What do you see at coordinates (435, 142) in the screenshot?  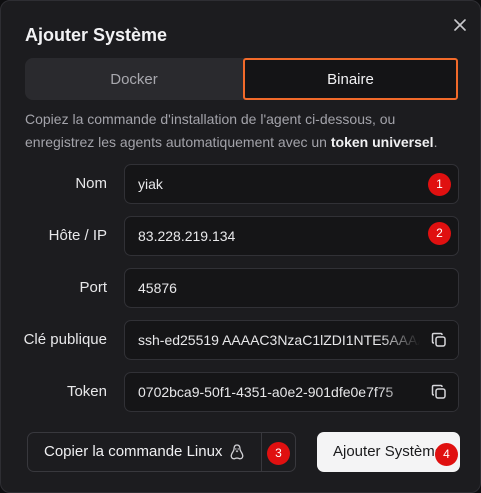 I see `instructions-end: .` at bounding box center [435, 142].